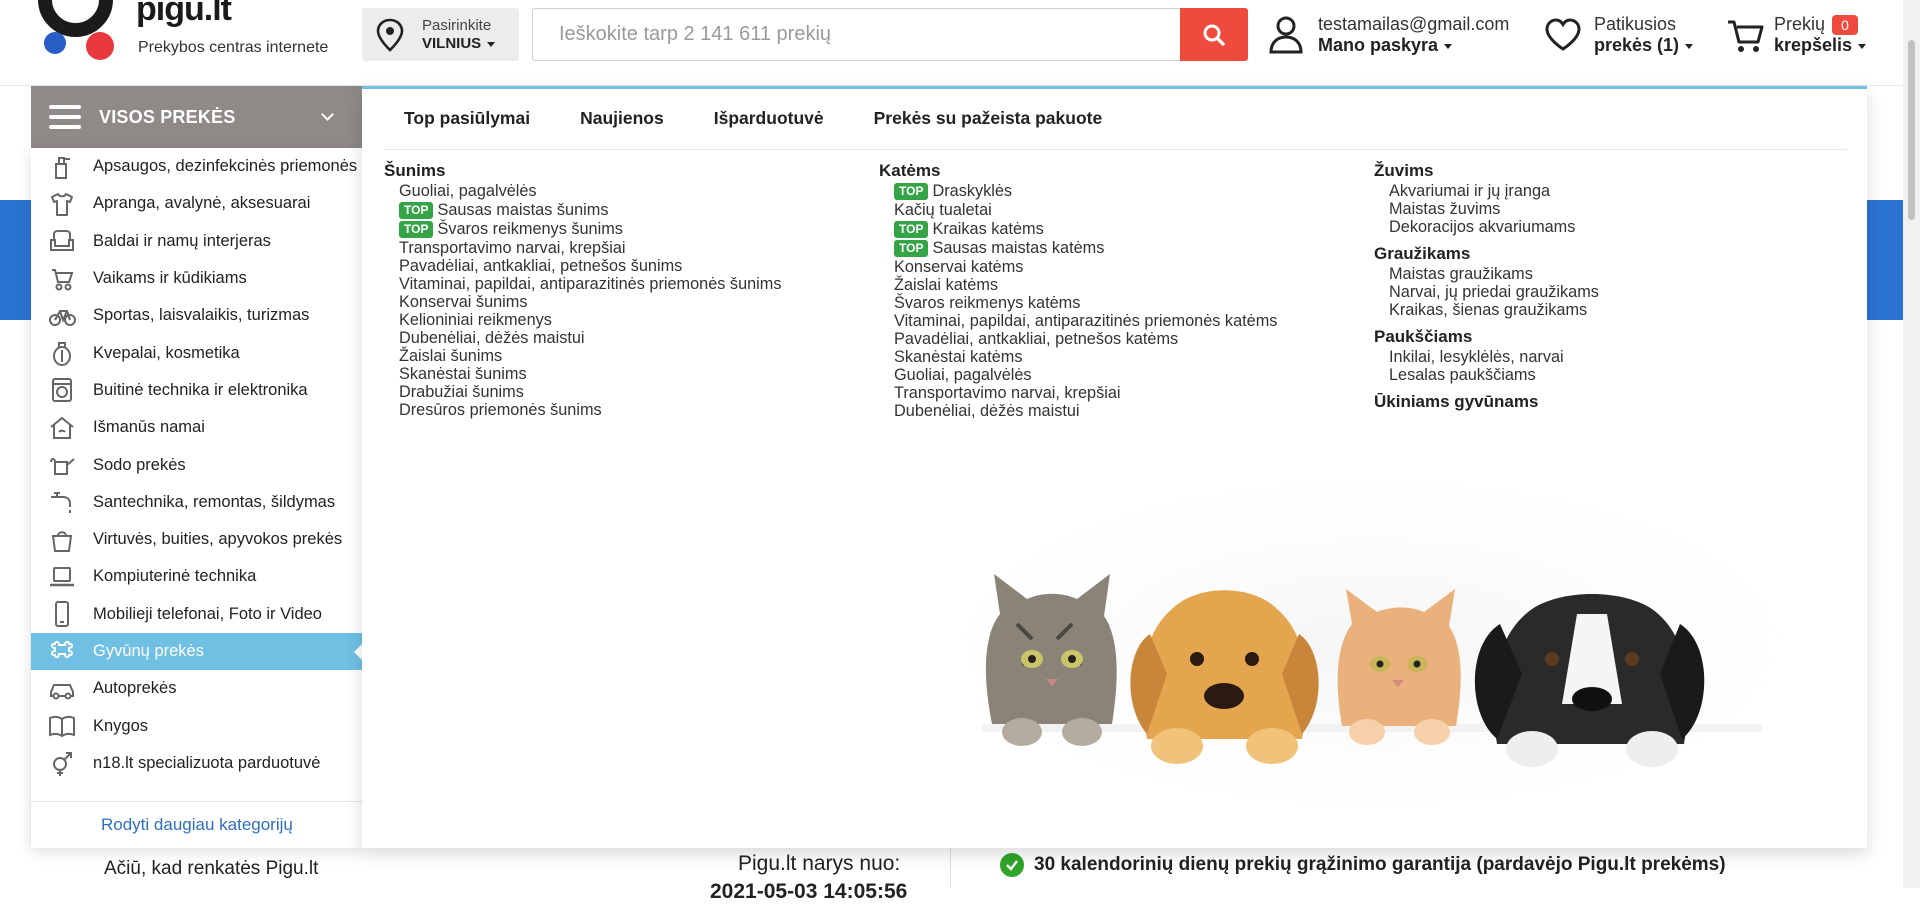  Describe the element at coordinates (196, 166) in the screenshot. I see `sidebar-category-item: Apsaugos, dezinfekcinės priemonės` at that location.